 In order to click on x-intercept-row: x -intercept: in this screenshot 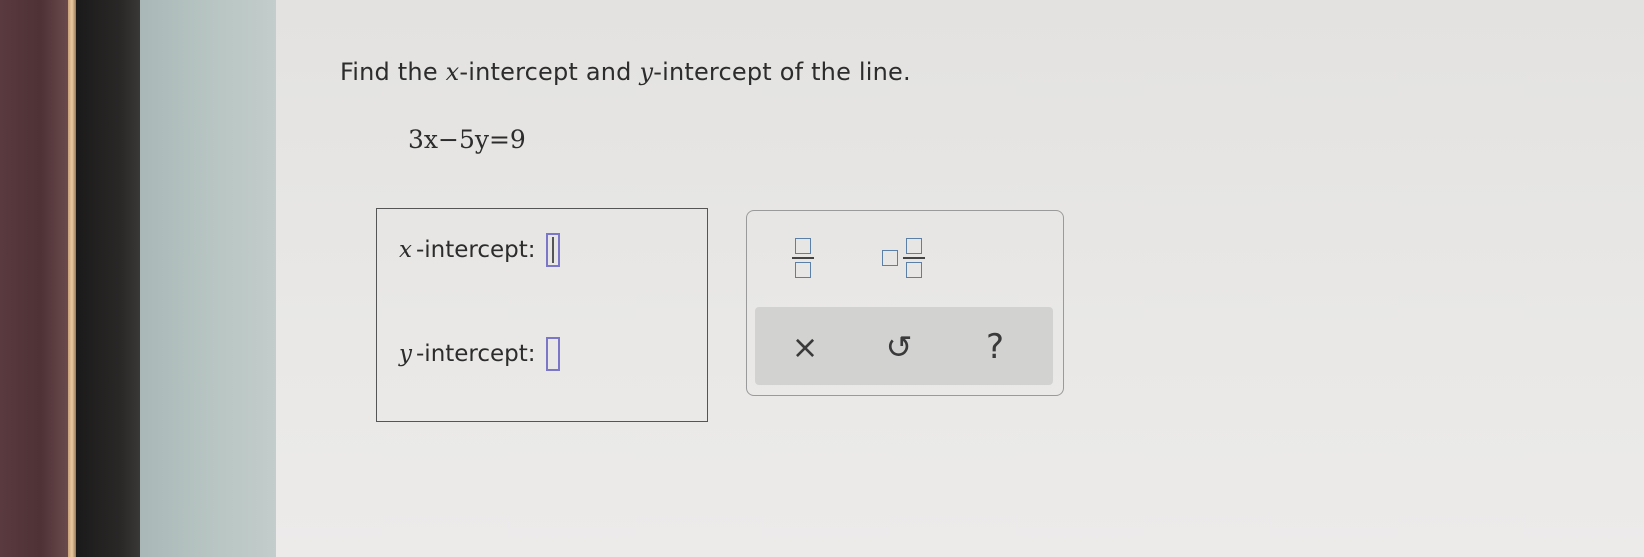, I will do `click(479, 250)`.